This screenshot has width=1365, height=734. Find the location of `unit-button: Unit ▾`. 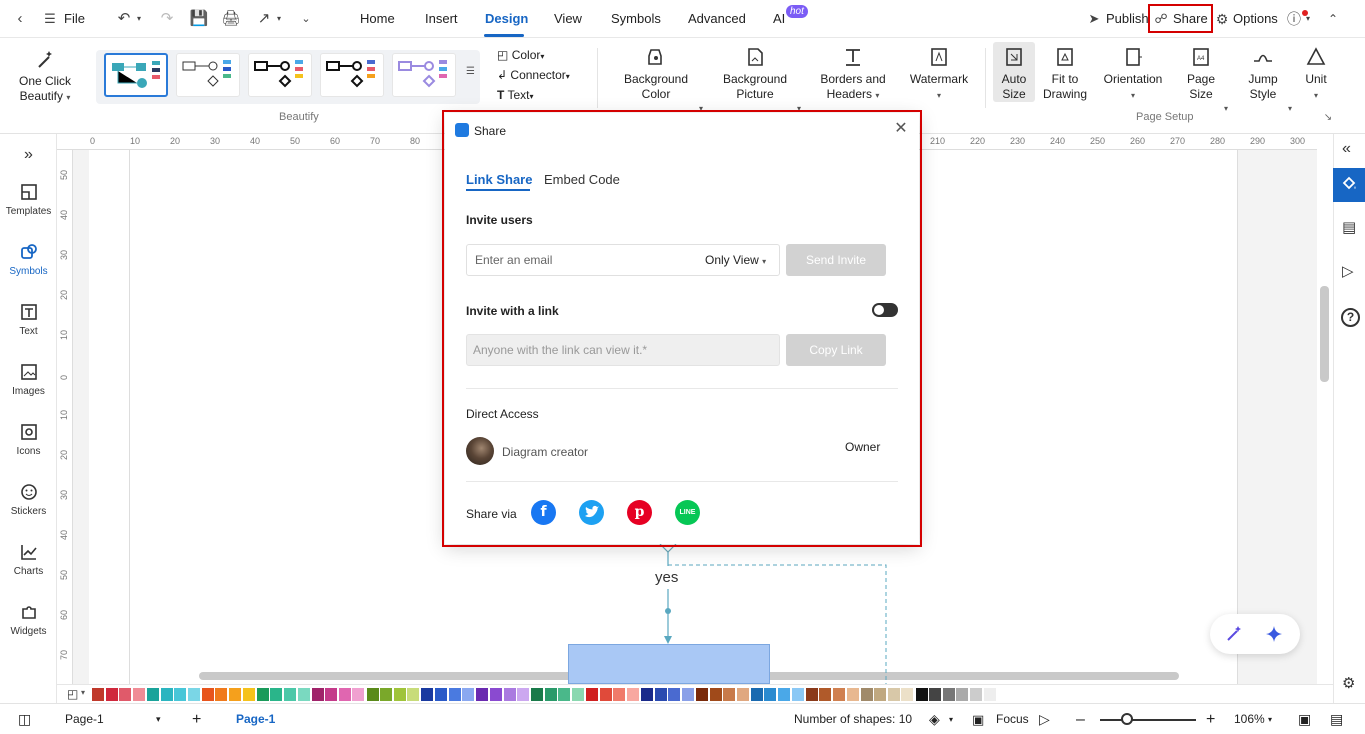

unit-button: Unit ▾ is located at coordinates (1316, 74).